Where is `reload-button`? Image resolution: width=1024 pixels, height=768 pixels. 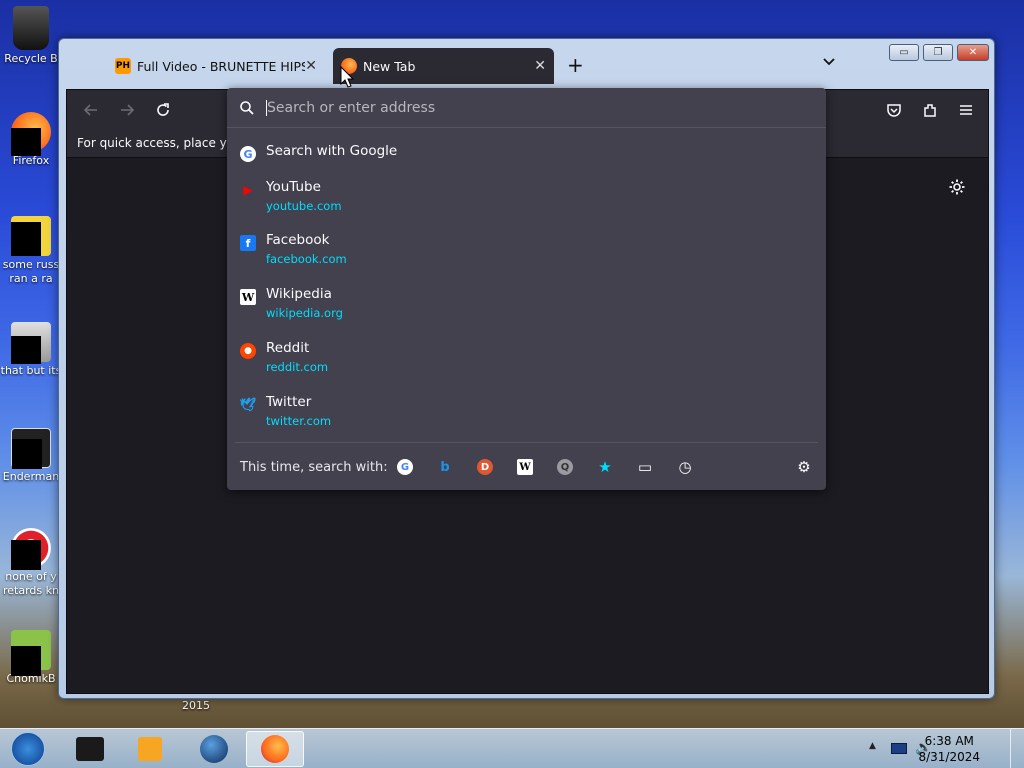
reload-button is located at coordinates (163, 110).